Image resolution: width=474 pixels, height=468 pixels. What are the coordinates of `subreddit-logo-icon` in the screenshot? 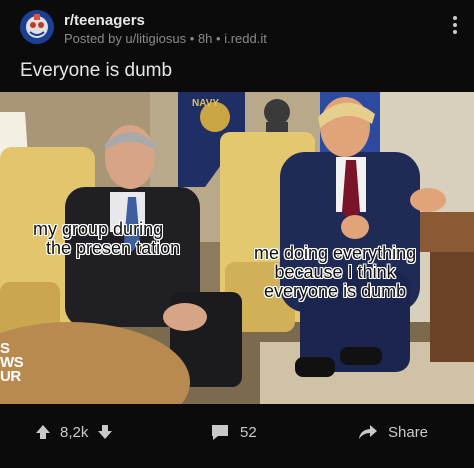 It's located at (37, 27).